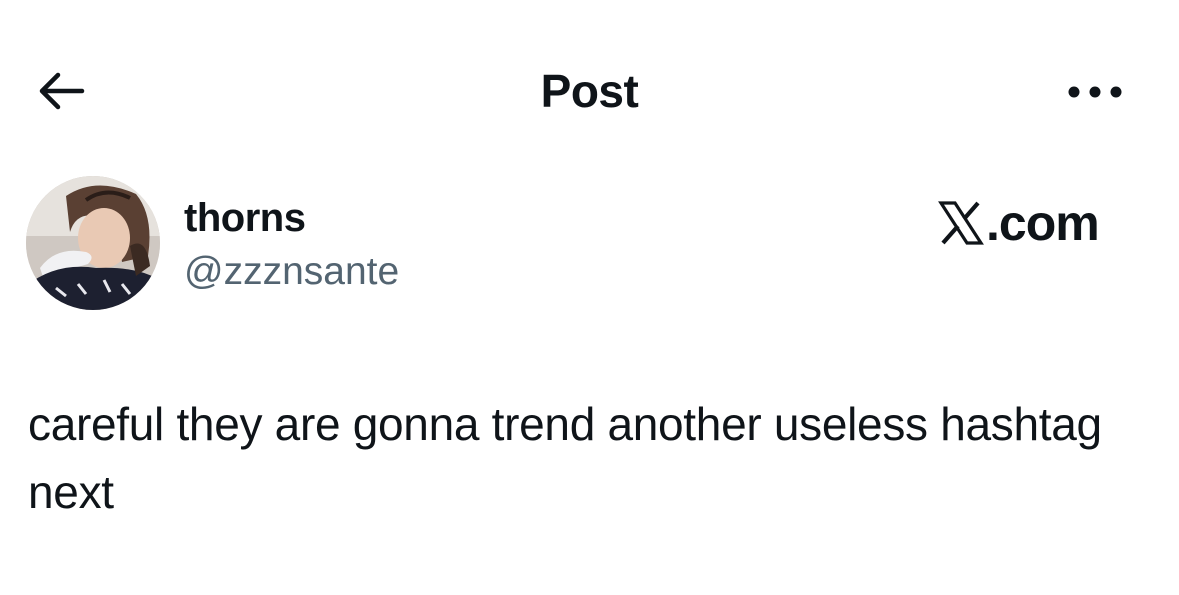  I want to click on avatar, so click(93, 243).